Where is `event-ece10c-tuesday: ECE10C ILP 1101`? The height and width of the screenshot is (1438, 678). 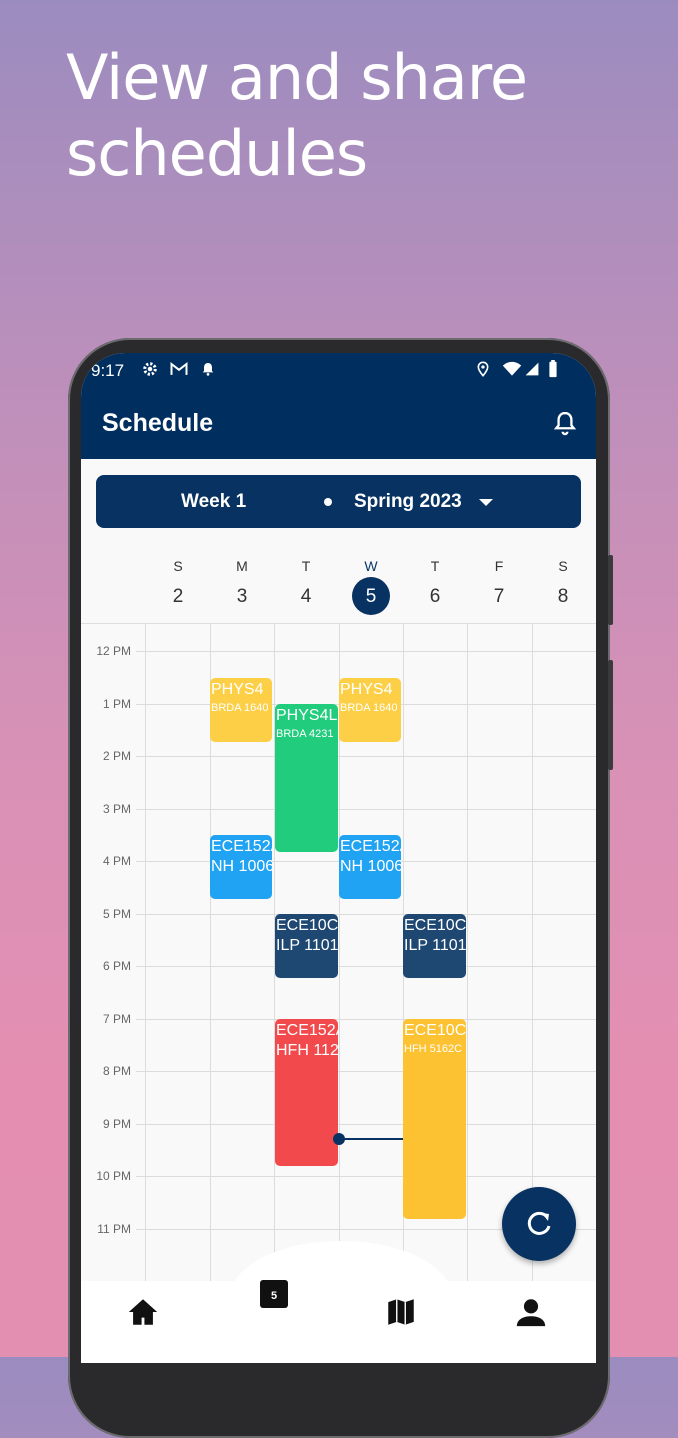 event-ece10c-tuesday: ECE10C ILP 1101 is located at coordinates (306, 946).